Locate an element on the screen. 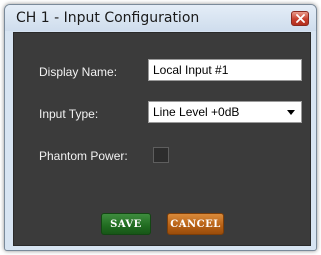 The width and height of the screenshot is (321, 255). phantom-power-label: Phantom Power: is located at coordinates (83, 156).